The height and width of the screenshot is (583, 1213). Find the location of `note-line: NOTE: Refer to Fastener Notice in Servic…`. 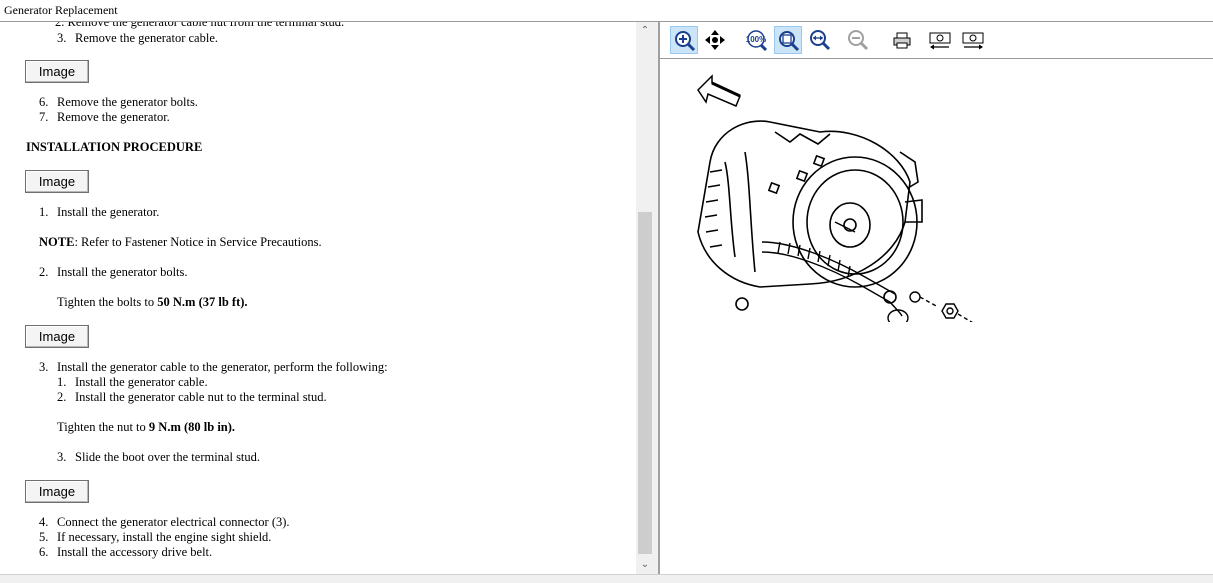

note-line: NOTE: Refer to Fastener Notice in Servic… is located at coordinates (180, 242).